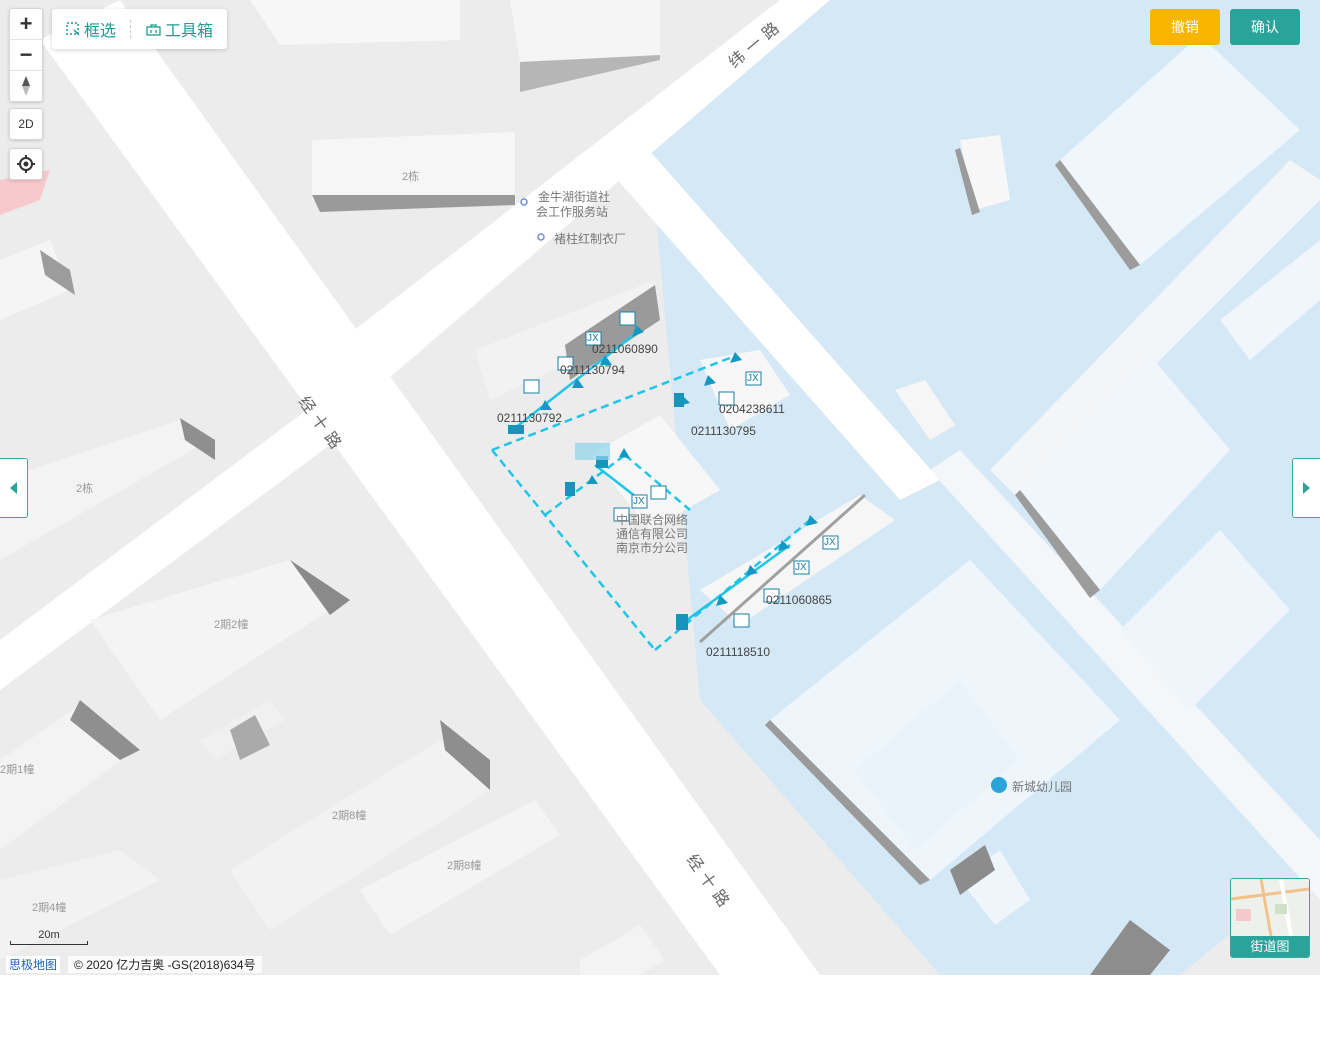 This screenshot has width=1320, height=1039. Describe the element at coordinates (26, 24) in the screenshot. I see `zoom-in-button: +` at that location.